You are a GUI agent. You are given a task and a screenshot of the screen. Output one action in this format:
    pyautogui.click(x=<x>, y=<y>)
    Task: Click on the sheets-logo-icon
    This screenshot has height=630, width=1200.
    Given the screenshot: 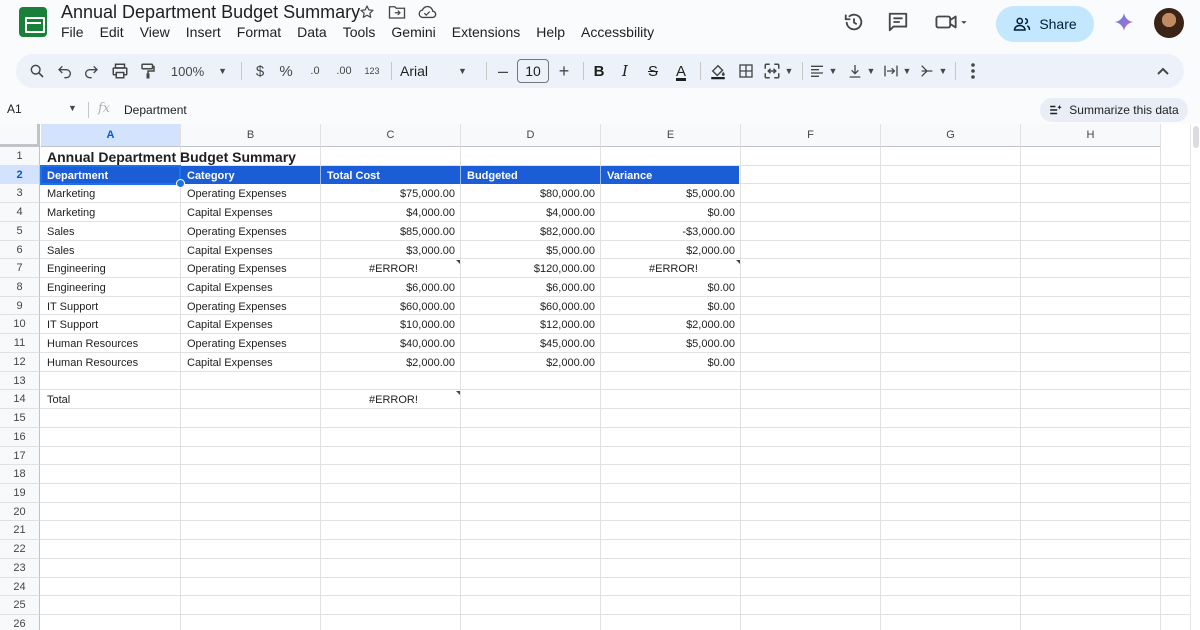 What is the action you would take?
    pyautogui.click(x=33, y=22)
    